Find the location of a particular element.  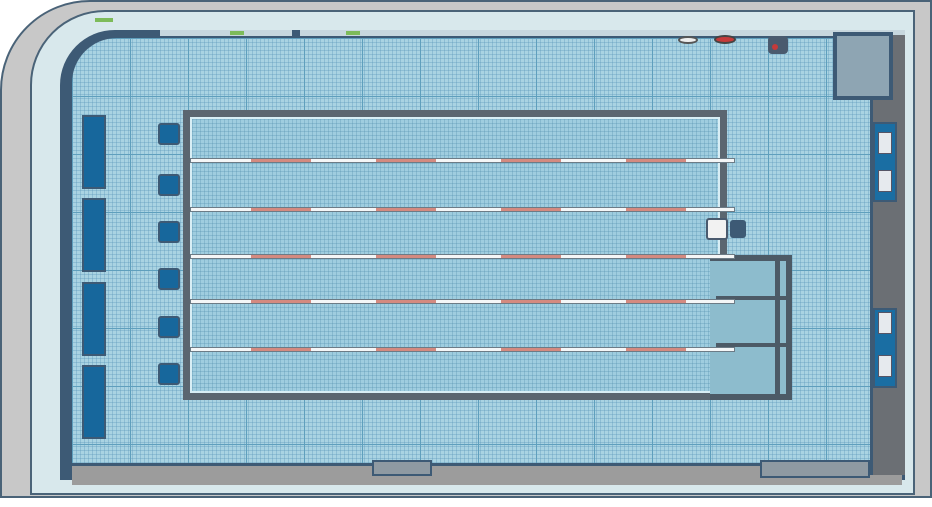

exterior-edge is located at coordinates (466, 501).